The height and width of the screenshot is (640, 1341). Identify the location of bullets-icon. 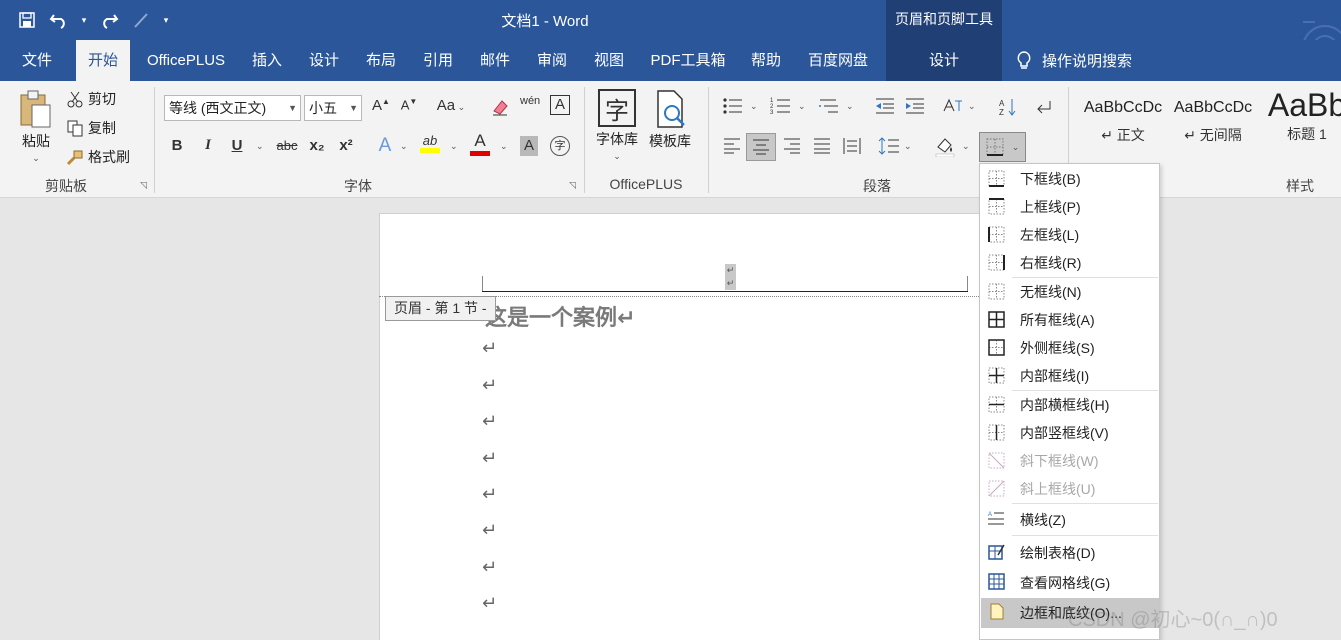
(733, 106).